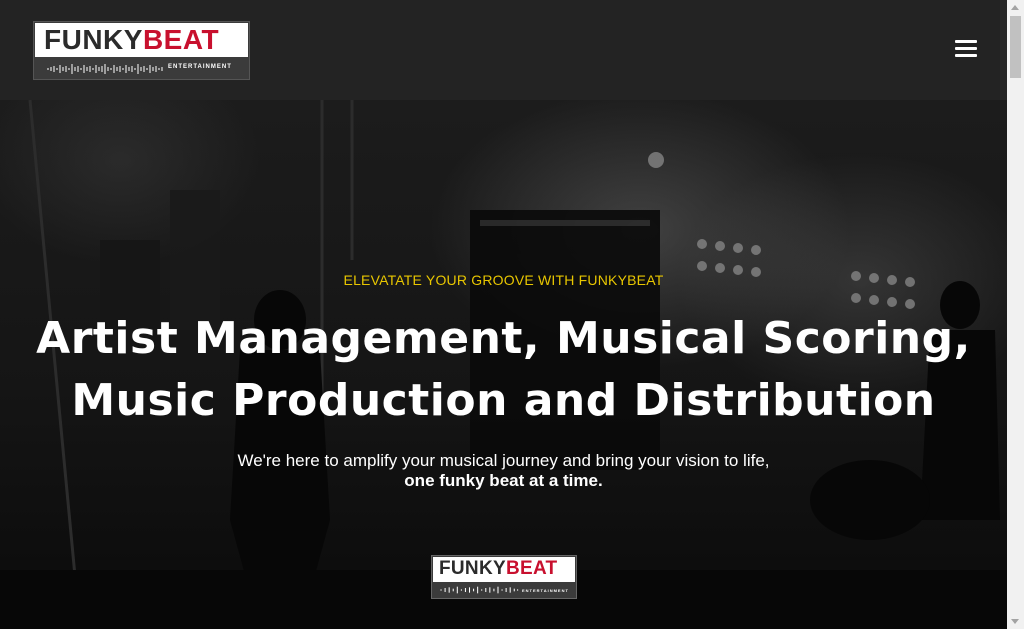  What do you see at coordinates (1015, 621) in the screenshot?
I see `scroll-down-arrow-icon` at bounding box center [1015, 621].